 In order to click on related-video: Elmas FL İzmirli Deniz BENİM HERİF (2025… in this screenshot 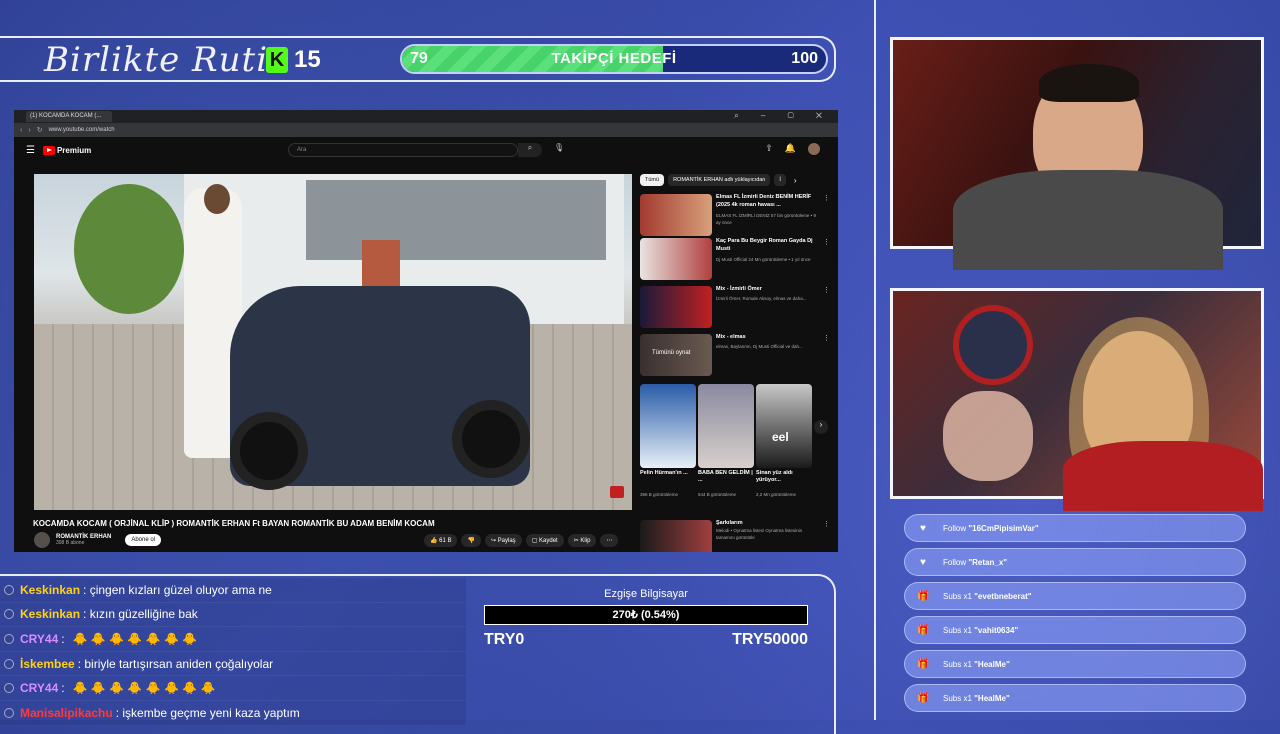, I will do `click(735, 216)`.